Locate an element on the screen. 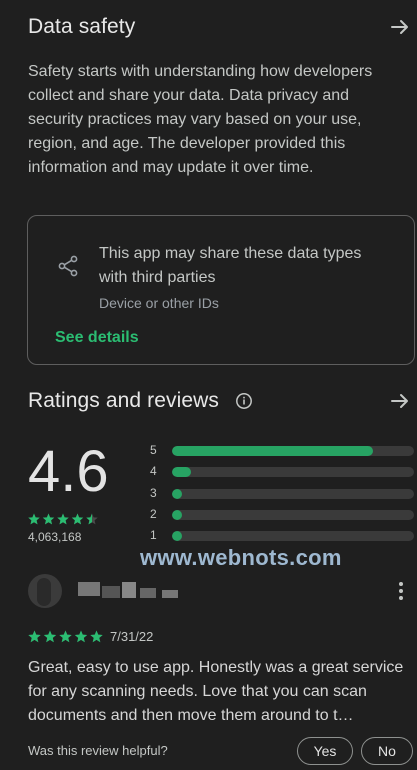  review-date: 7/31/22 is located at coordinates (132, 636).